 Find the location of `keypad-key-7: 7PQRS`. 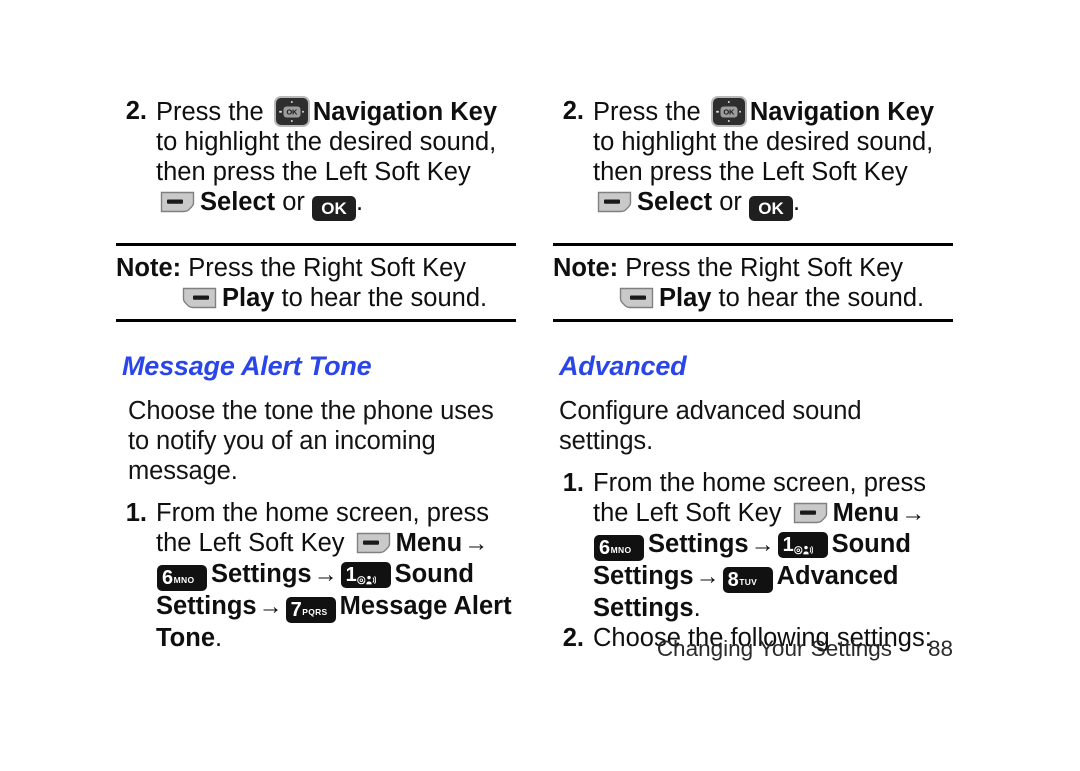

keypad-key-7: 7PQRS is located at coordinates (310, 610).